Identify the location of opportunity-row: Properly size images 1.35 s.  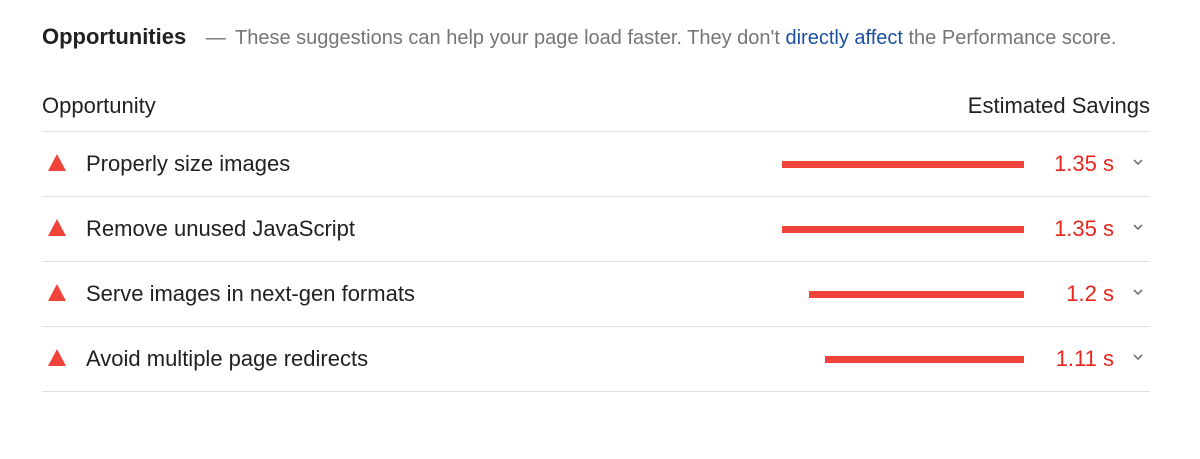
(596, 164).